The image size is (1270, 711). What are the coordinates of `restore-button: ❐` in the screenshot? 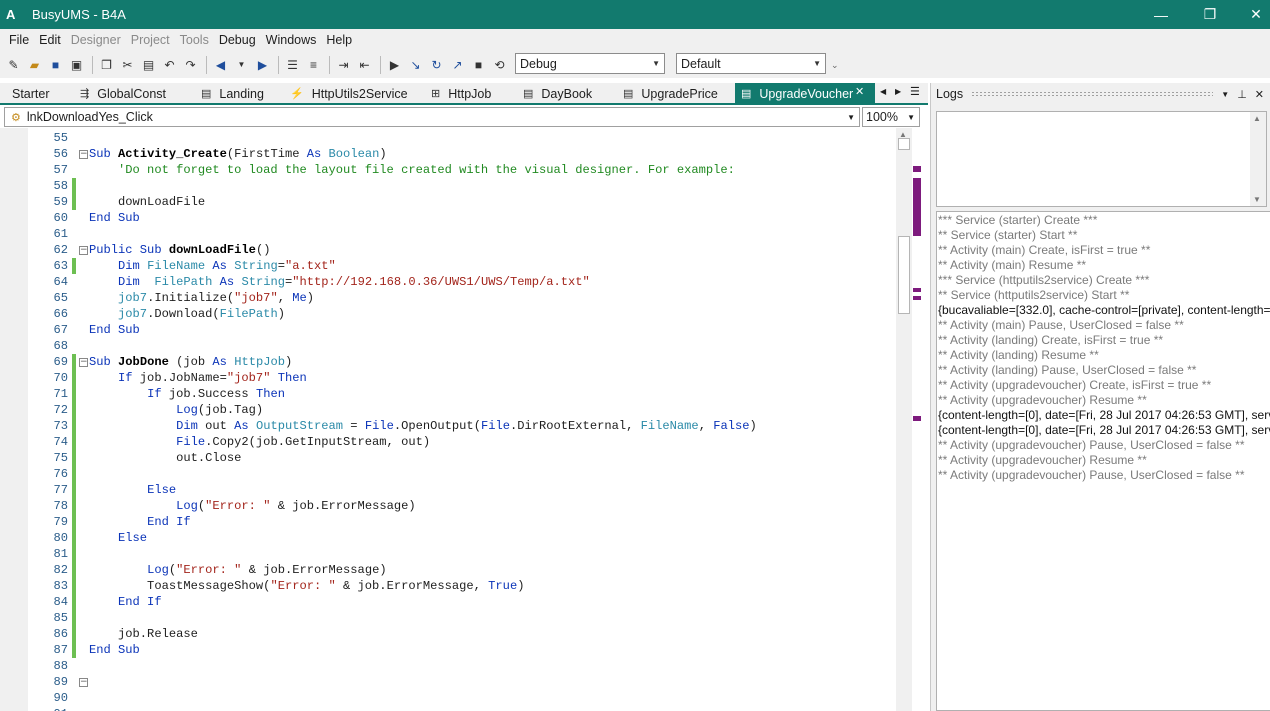 It's located at (1210, 14).